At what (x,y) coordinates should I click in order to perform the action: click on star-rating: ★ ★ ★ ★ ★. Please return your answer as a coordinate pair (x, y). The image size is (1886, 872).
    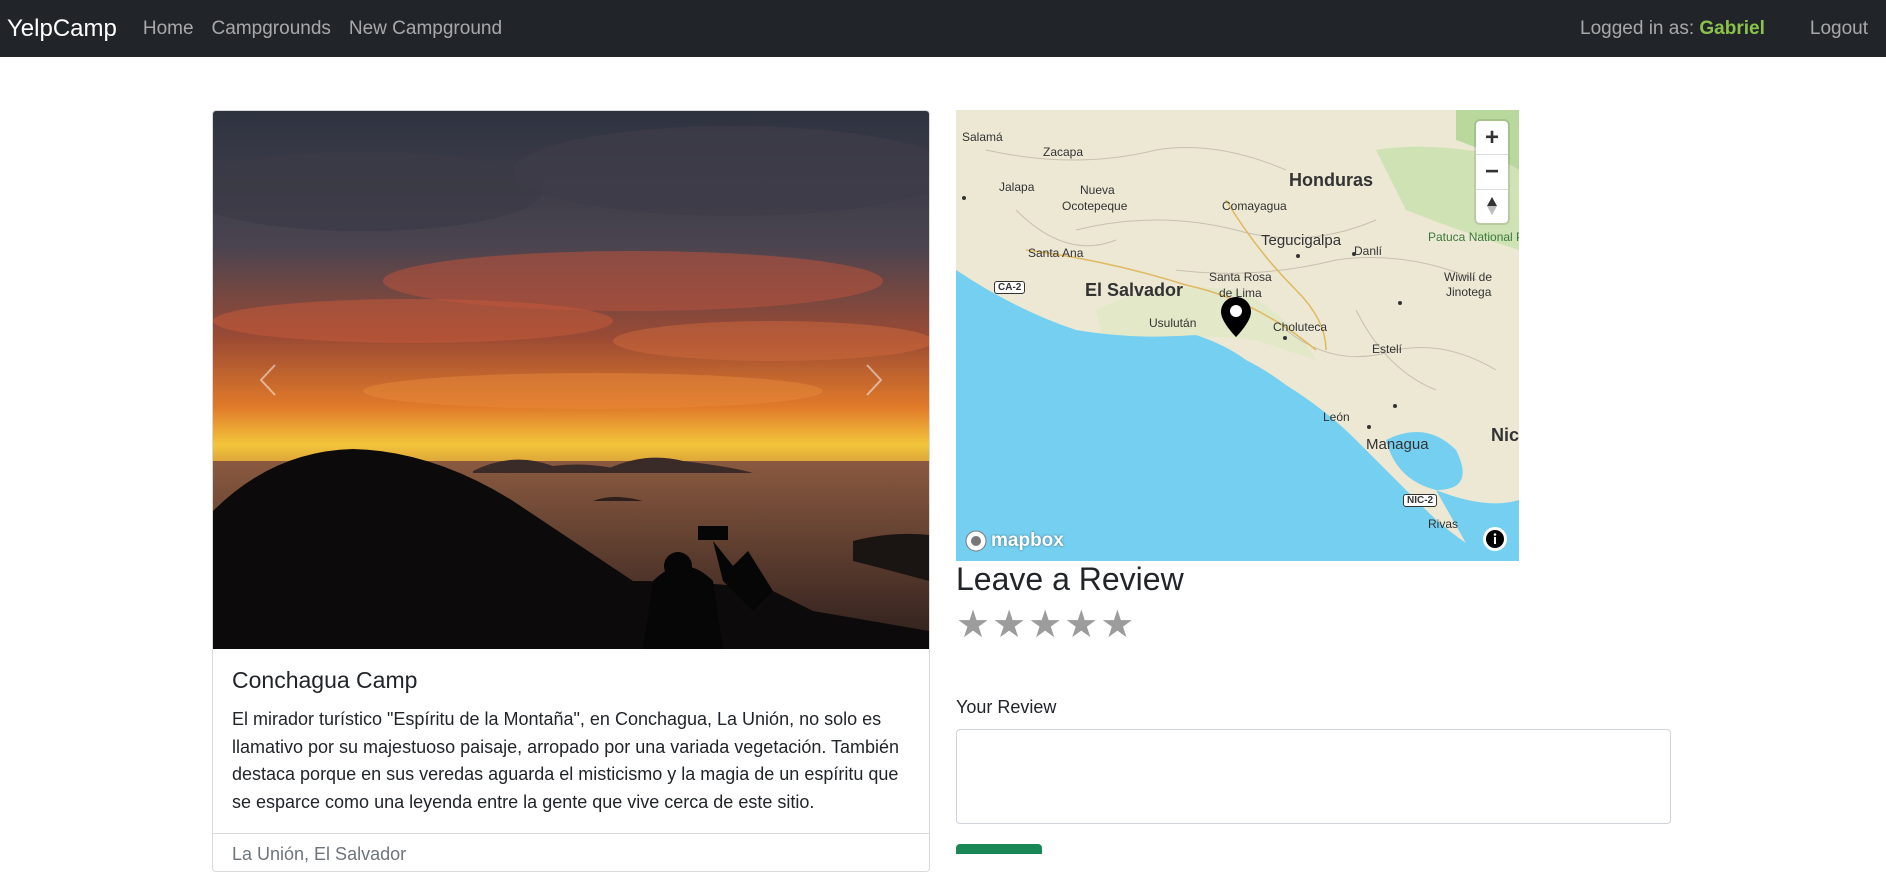
    Looking at the image, I should click on (1045, 625).